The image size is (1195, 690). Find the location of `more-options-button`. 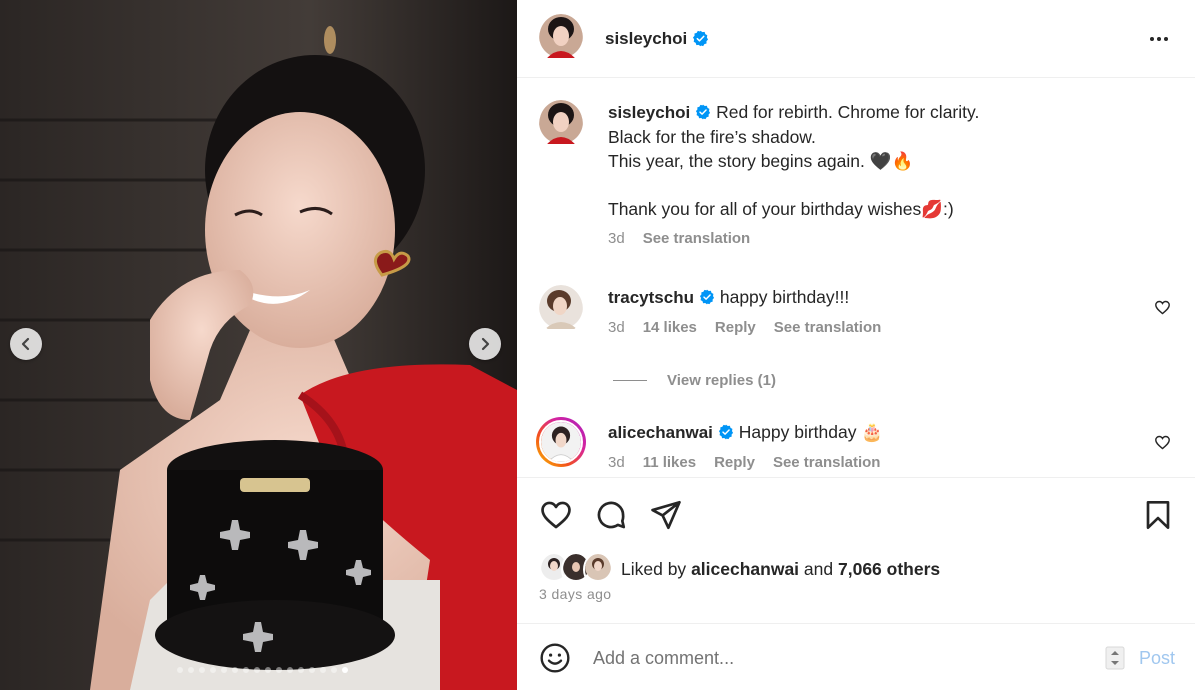

more-options-button is located at coordinates (1159, 41).